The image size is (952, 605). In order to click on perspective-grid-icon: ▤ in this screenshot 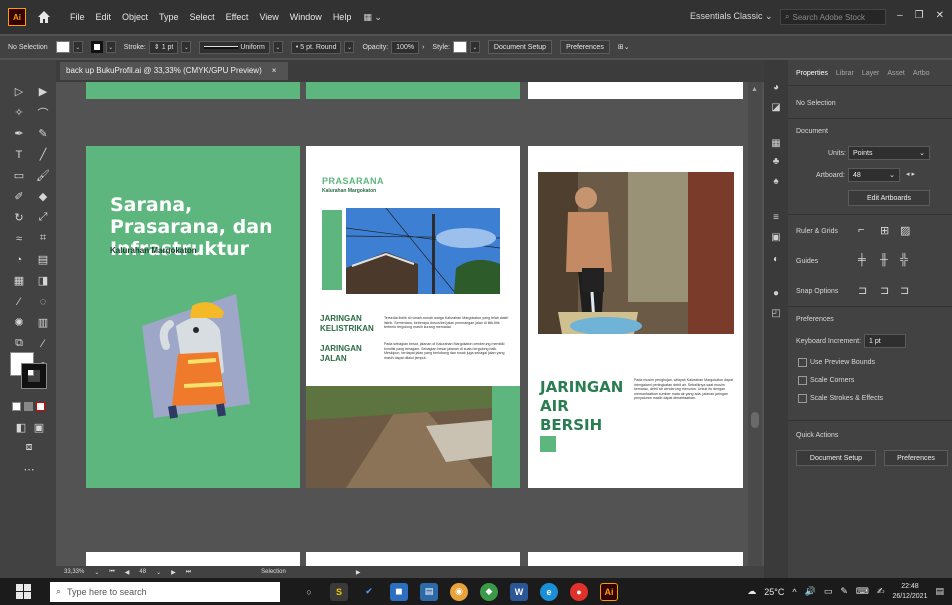, I will do `click(43, 259)`.